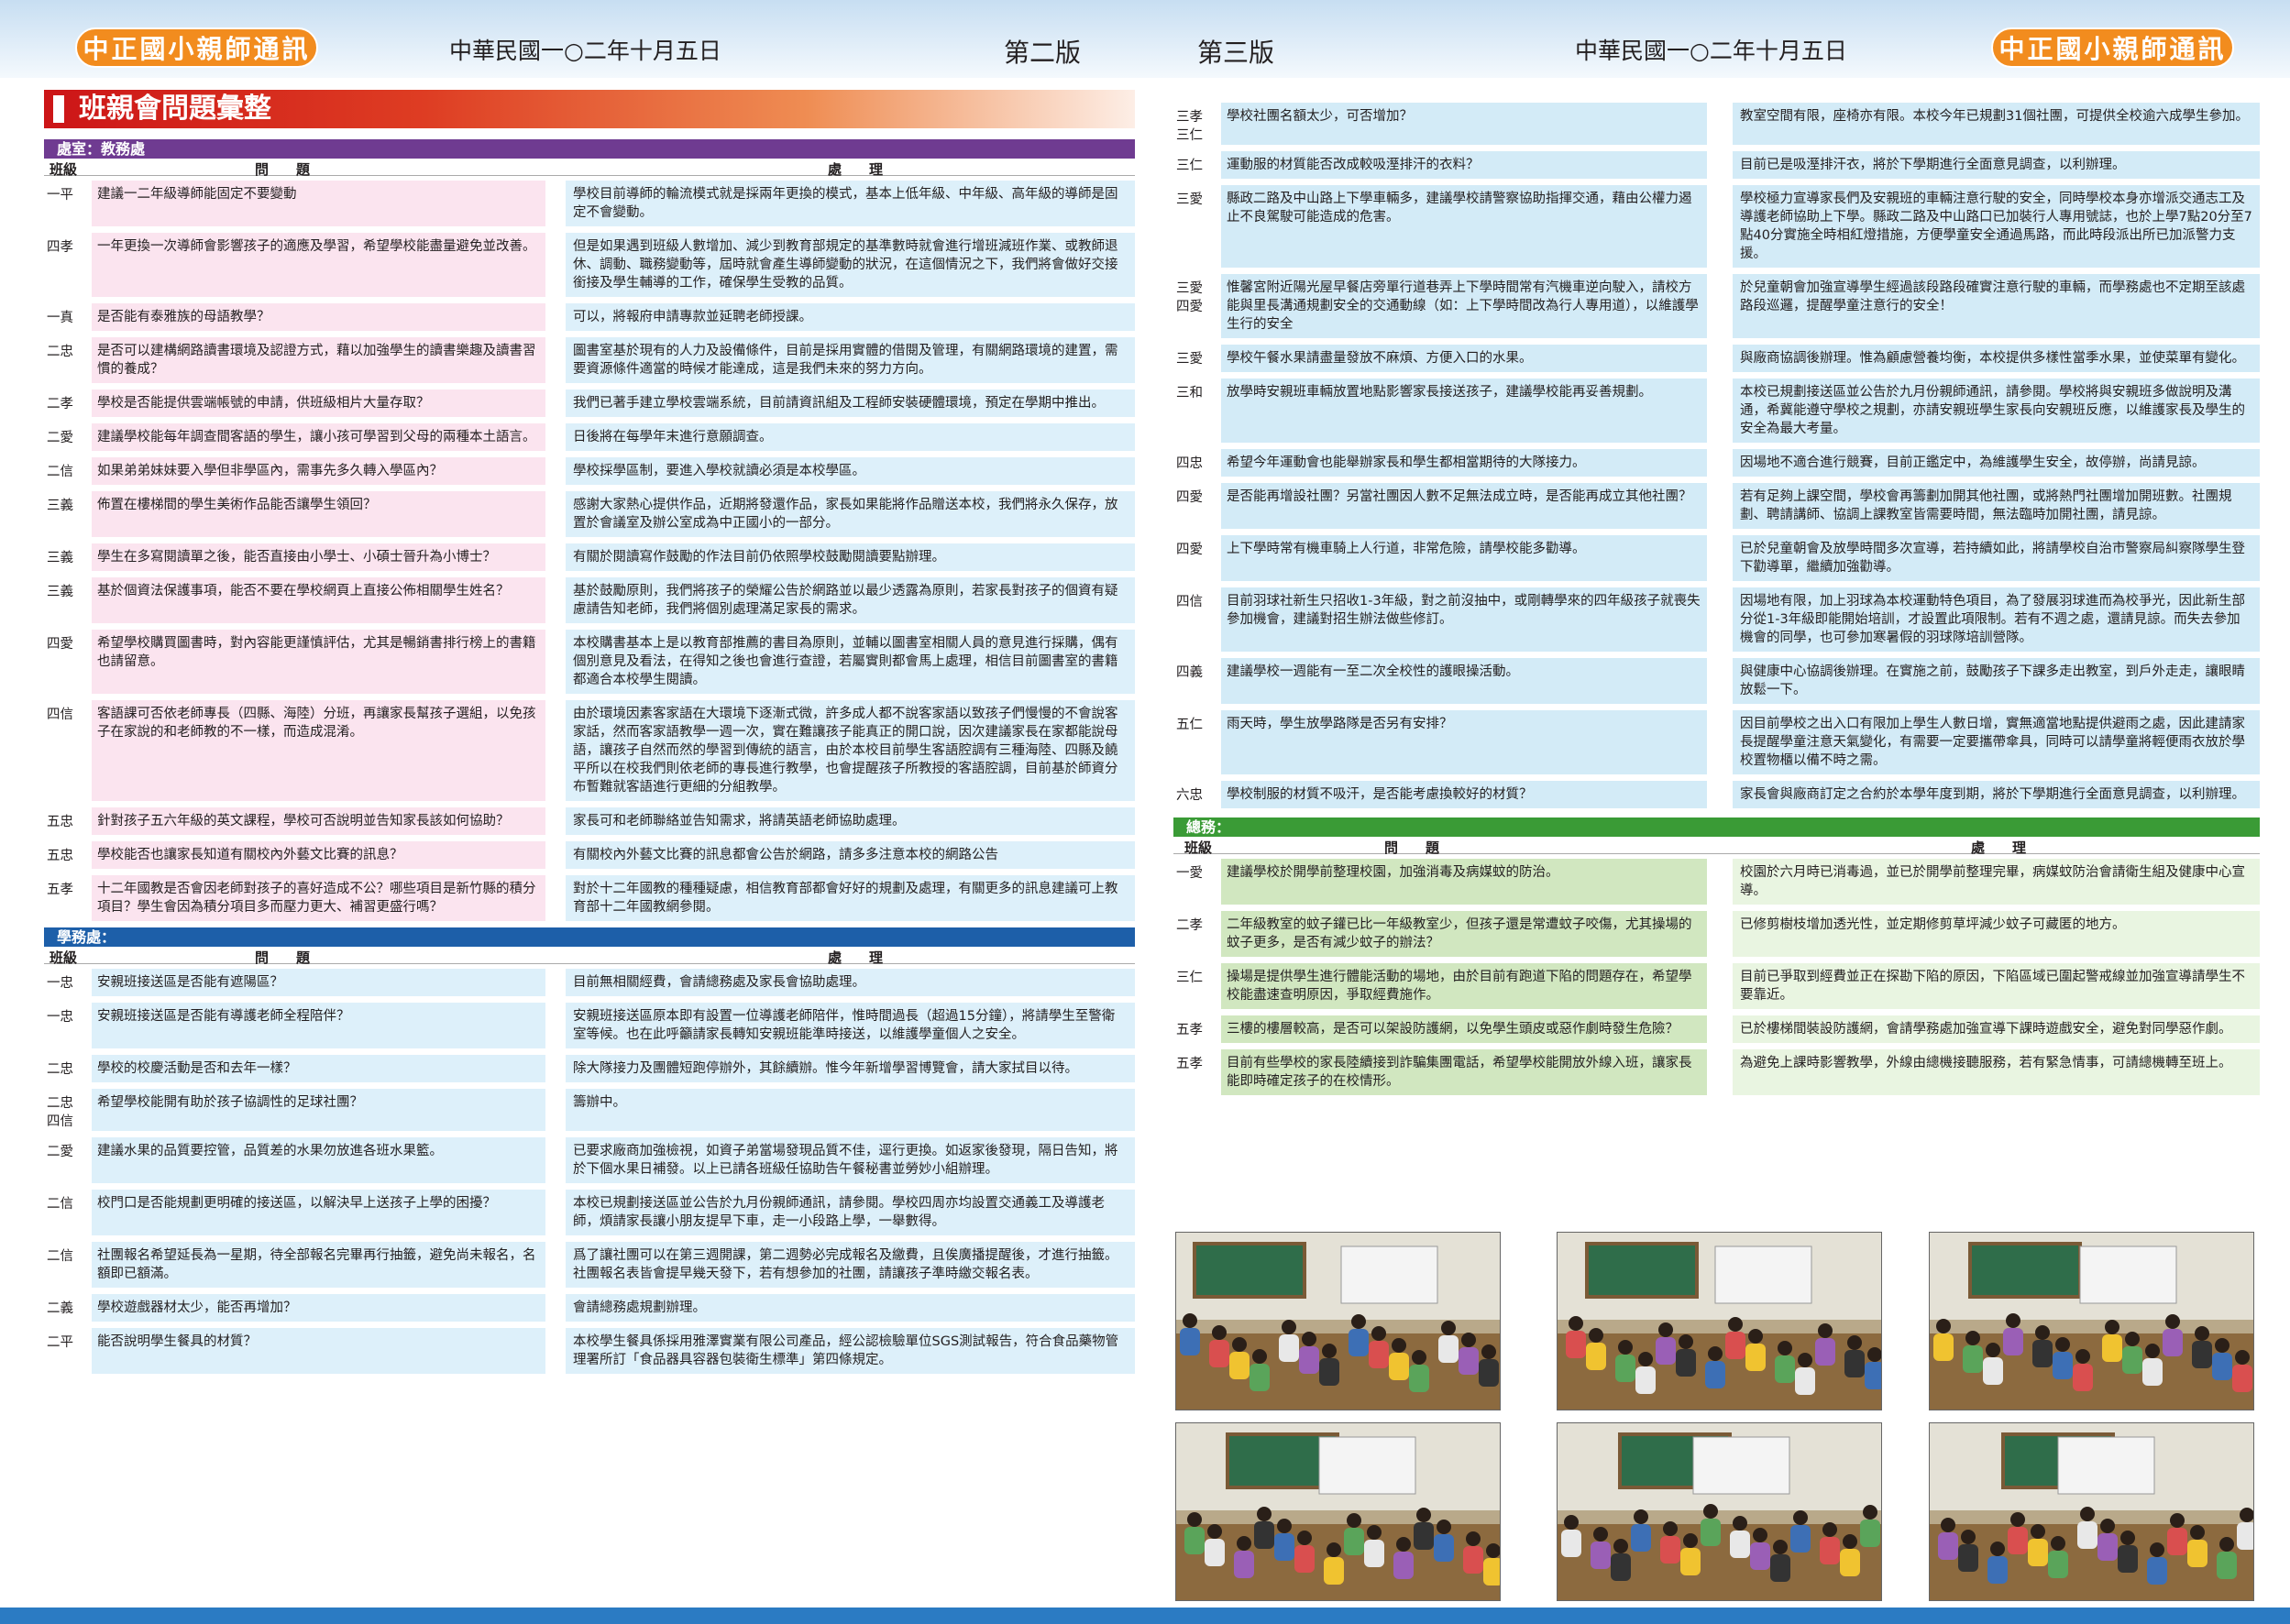  Describe the element at coordinates (590, 937) in the screenshot. I see `dept-header-student: 學務處：` at that location.